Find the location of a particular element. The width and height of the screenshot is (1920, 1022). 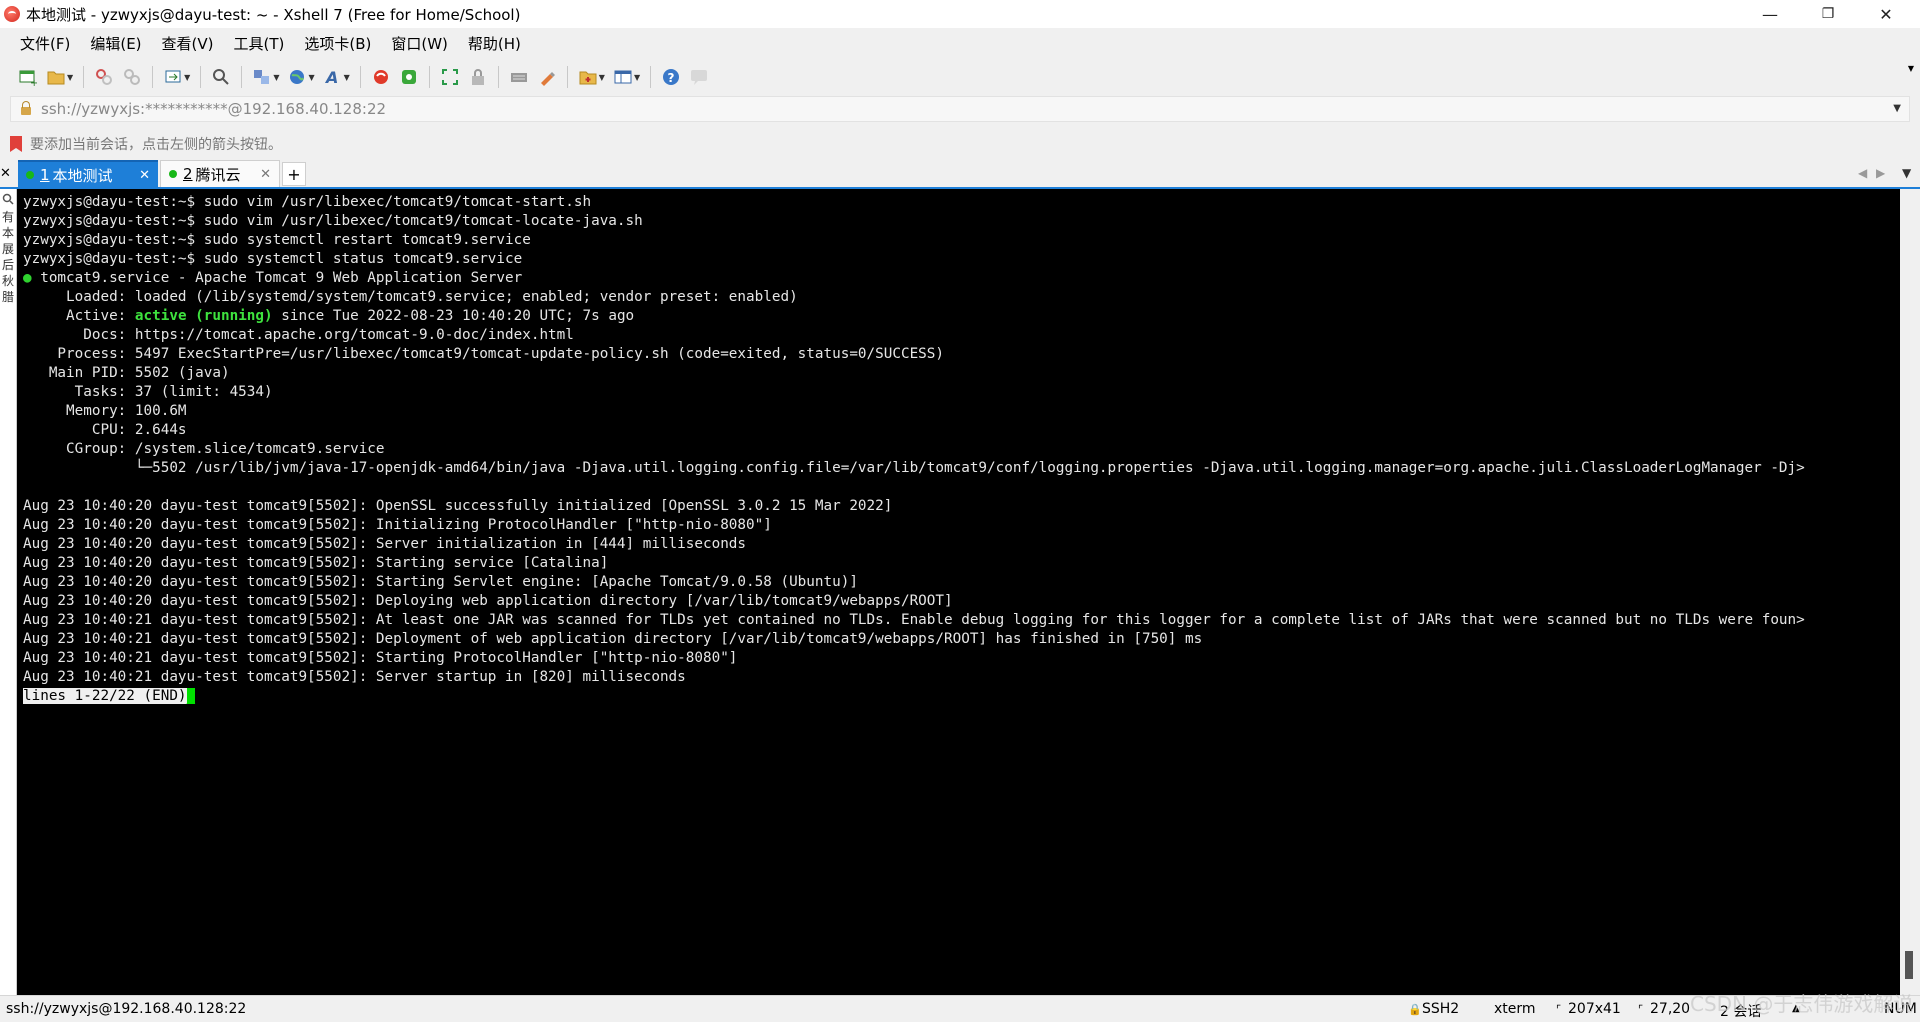

active-state: active (running) is located at coordinates (203, 316).